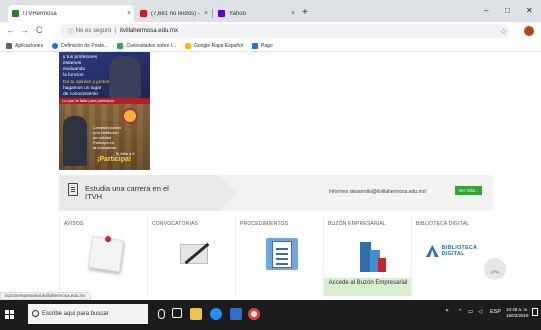 This screenshot has height=330, width=541. What do you see at coordinates (73, 75) in the screenshot?
I see `banner-line: la funcion` at bounding box center [73, 75].